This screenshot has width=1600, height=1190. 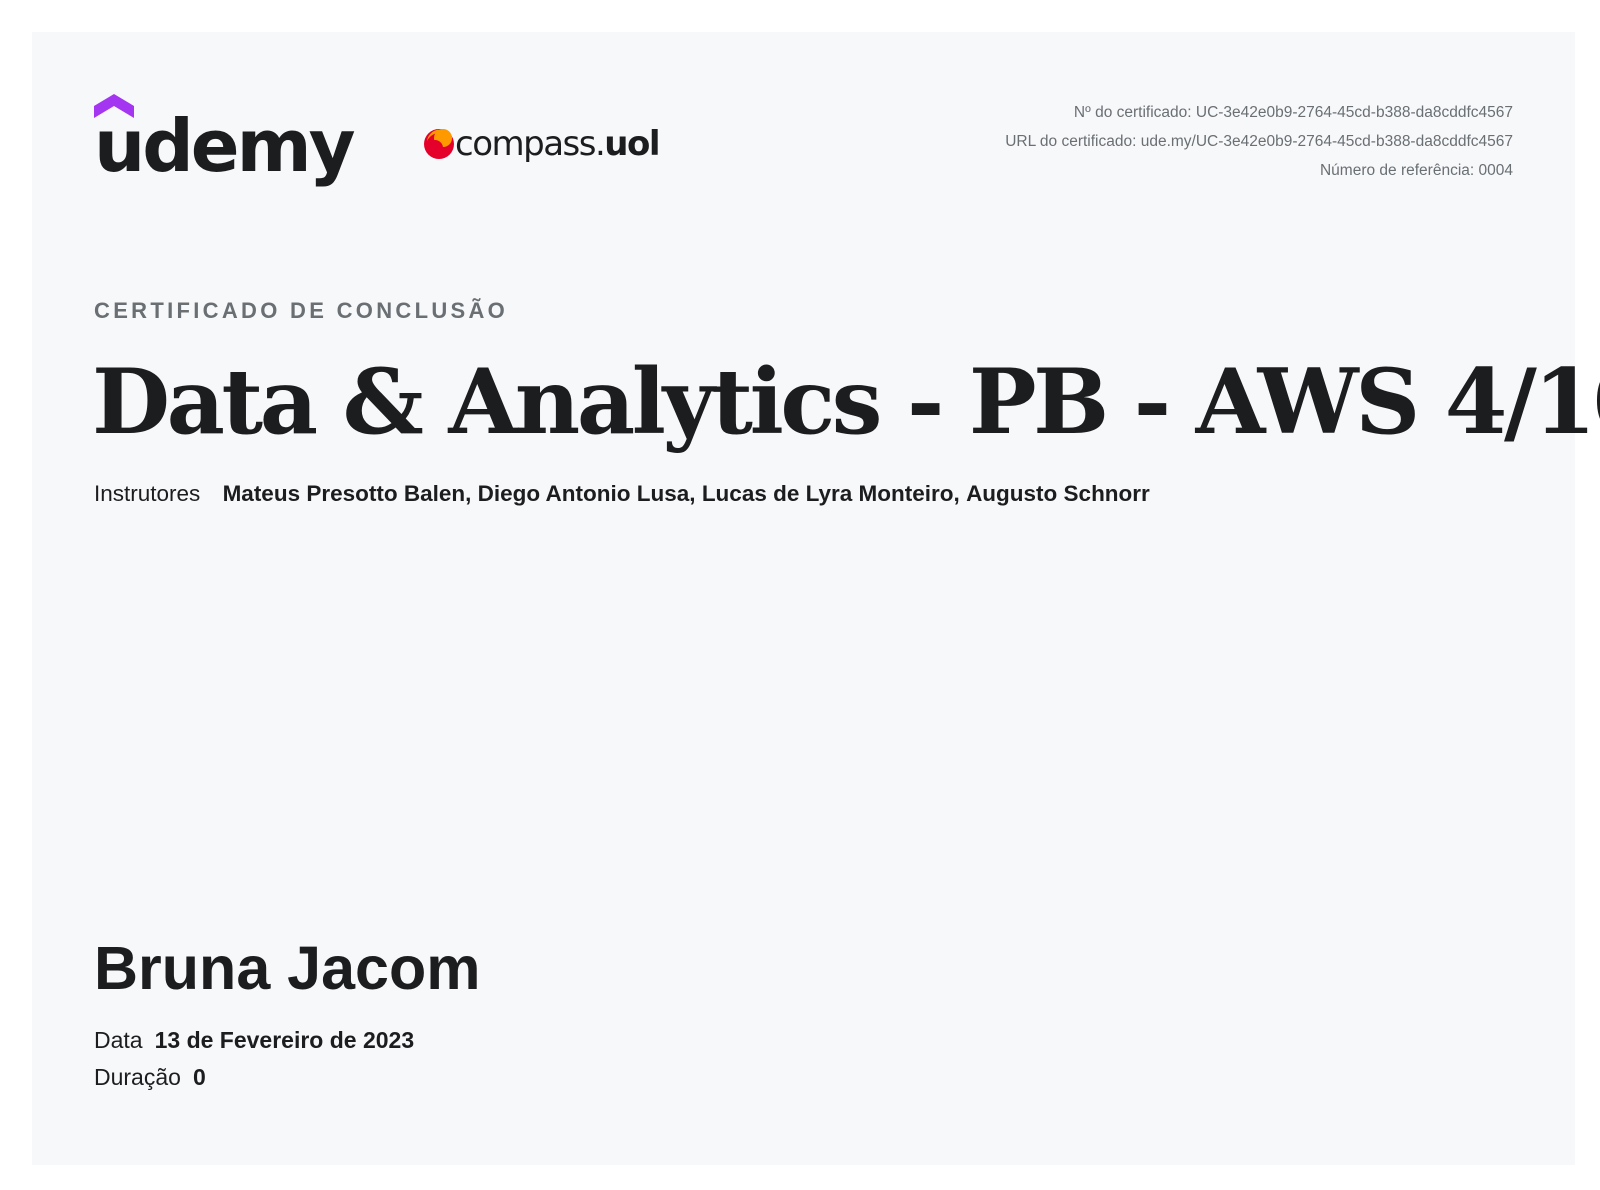 I want to click on certificate-eyebrow: CERTIFICADO DE CONCLUSÃO, so click(x=301, y=310).